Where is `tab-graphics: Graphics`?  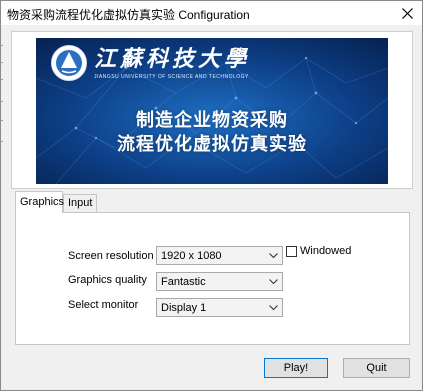
tab-graphics: Graphics is located at coordinates (39, 202).